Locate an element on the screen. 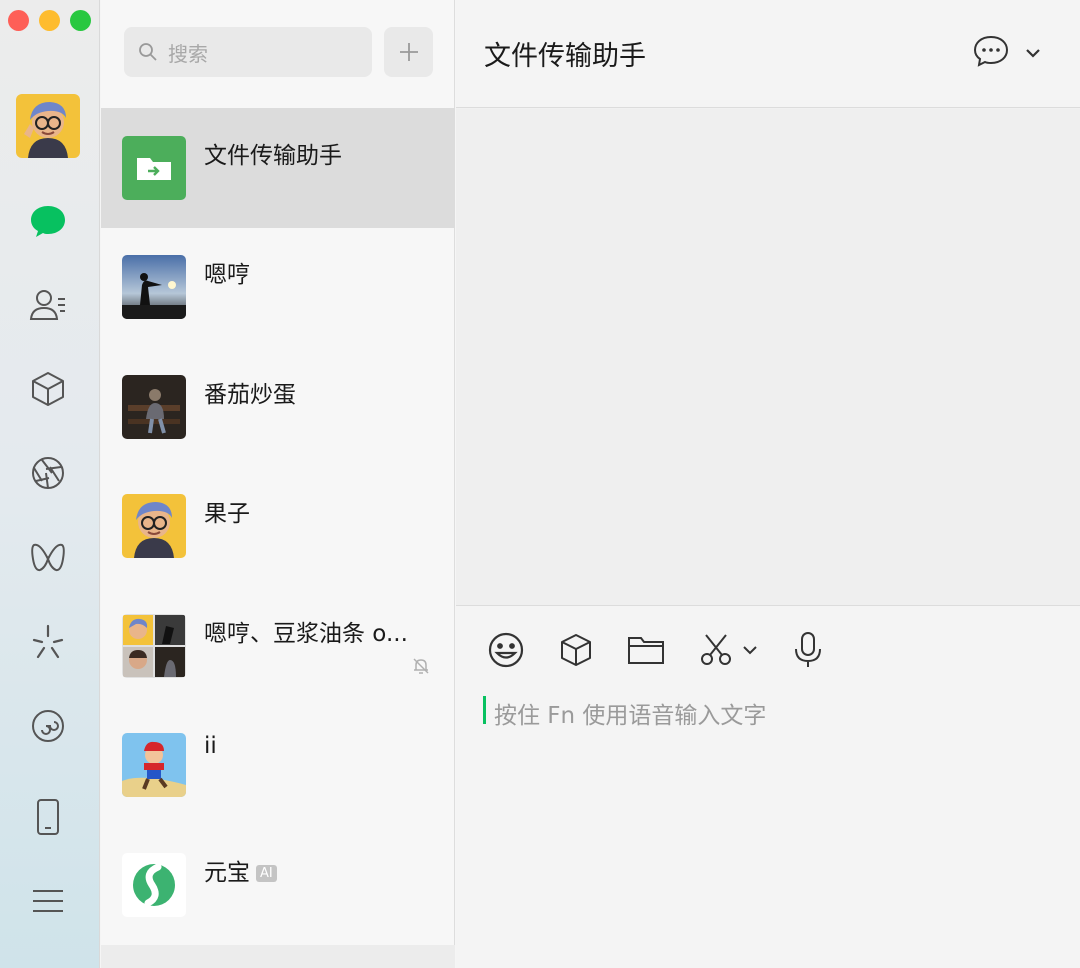  conversation-item: 文件传输助手 is located at coordinates (278, 168).